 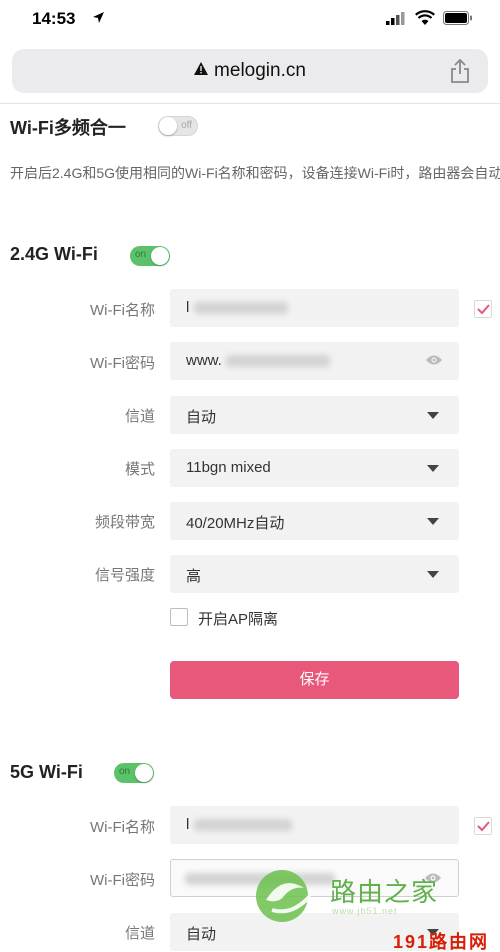 I want to click on wifi24-bandwidth-value: 40/20MHz自动, so click(x=235, y=523).